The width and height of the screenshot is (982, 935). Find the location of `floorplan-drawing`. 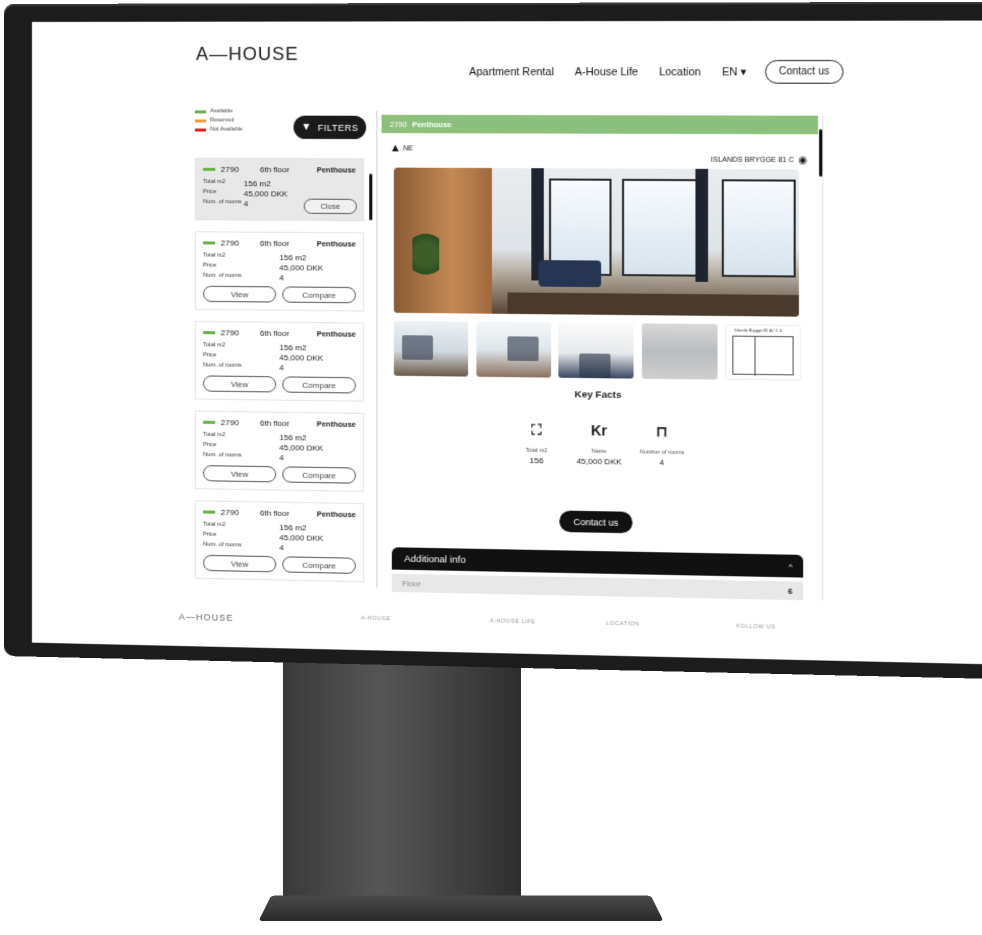

floorplan-drawing is located at coordinates (763, 355).